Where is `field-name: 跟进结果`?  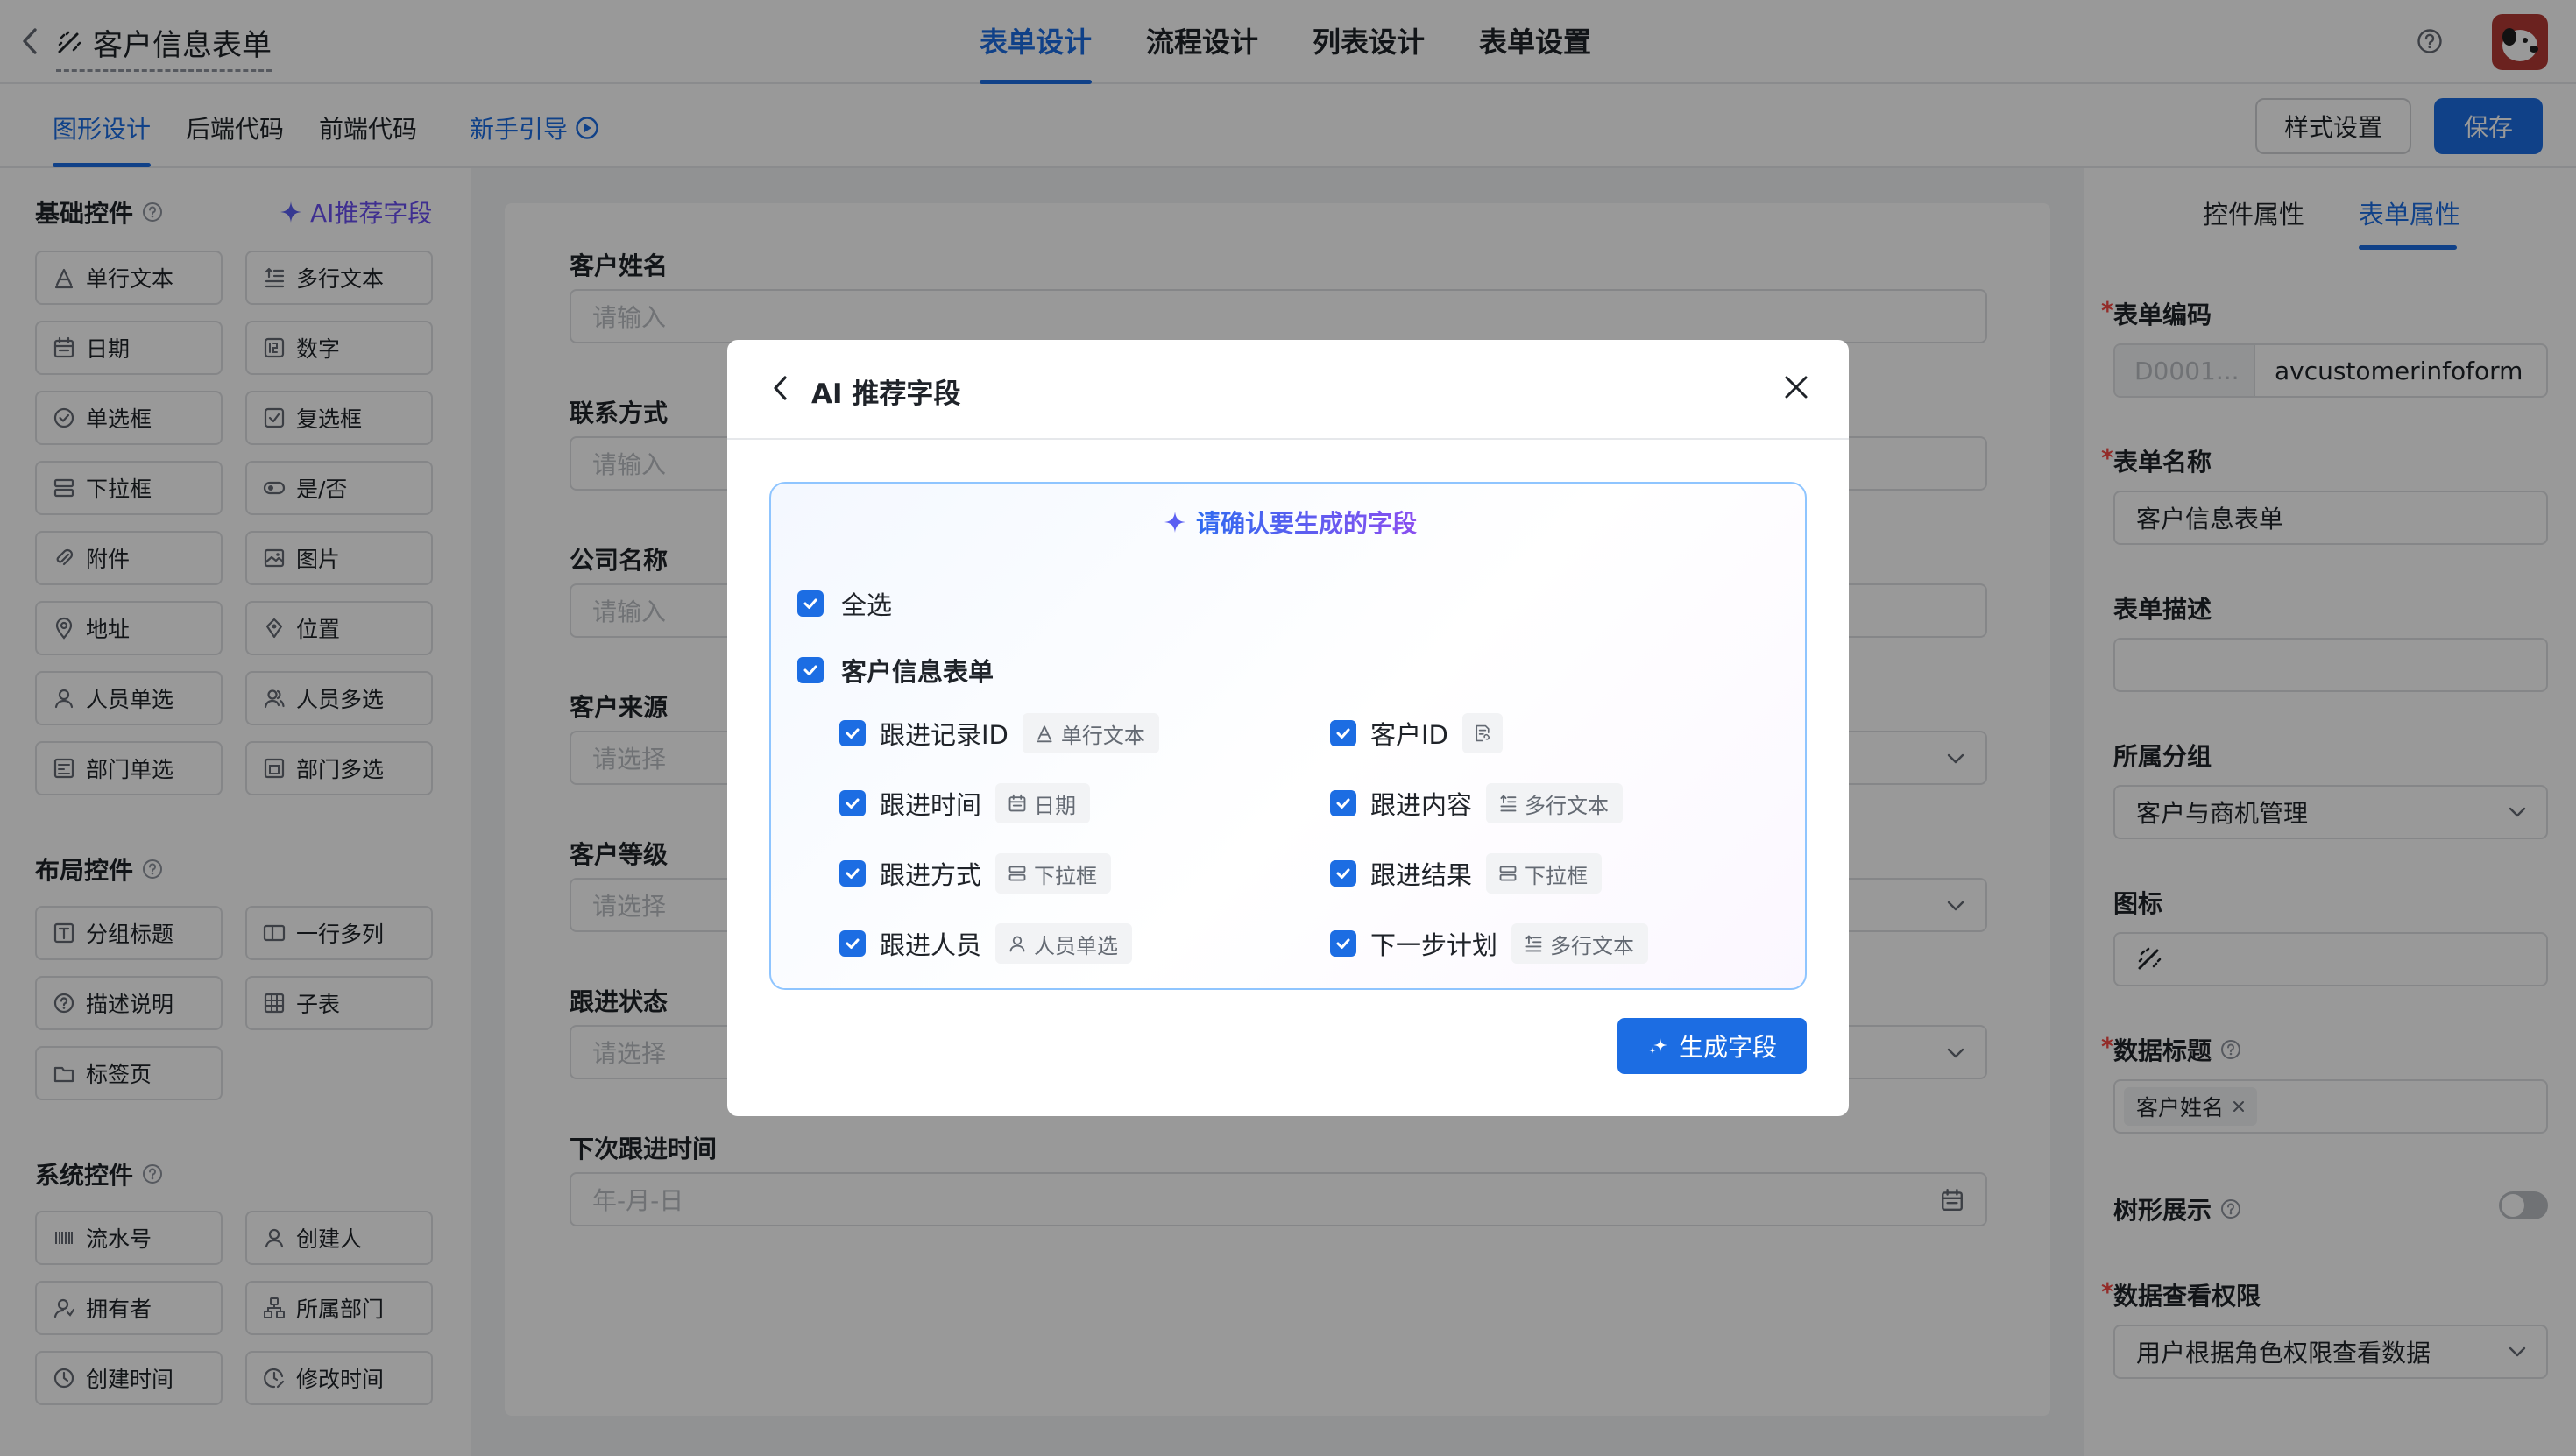 field-name: 跟进结果 is located at coordinates (1421, 875).